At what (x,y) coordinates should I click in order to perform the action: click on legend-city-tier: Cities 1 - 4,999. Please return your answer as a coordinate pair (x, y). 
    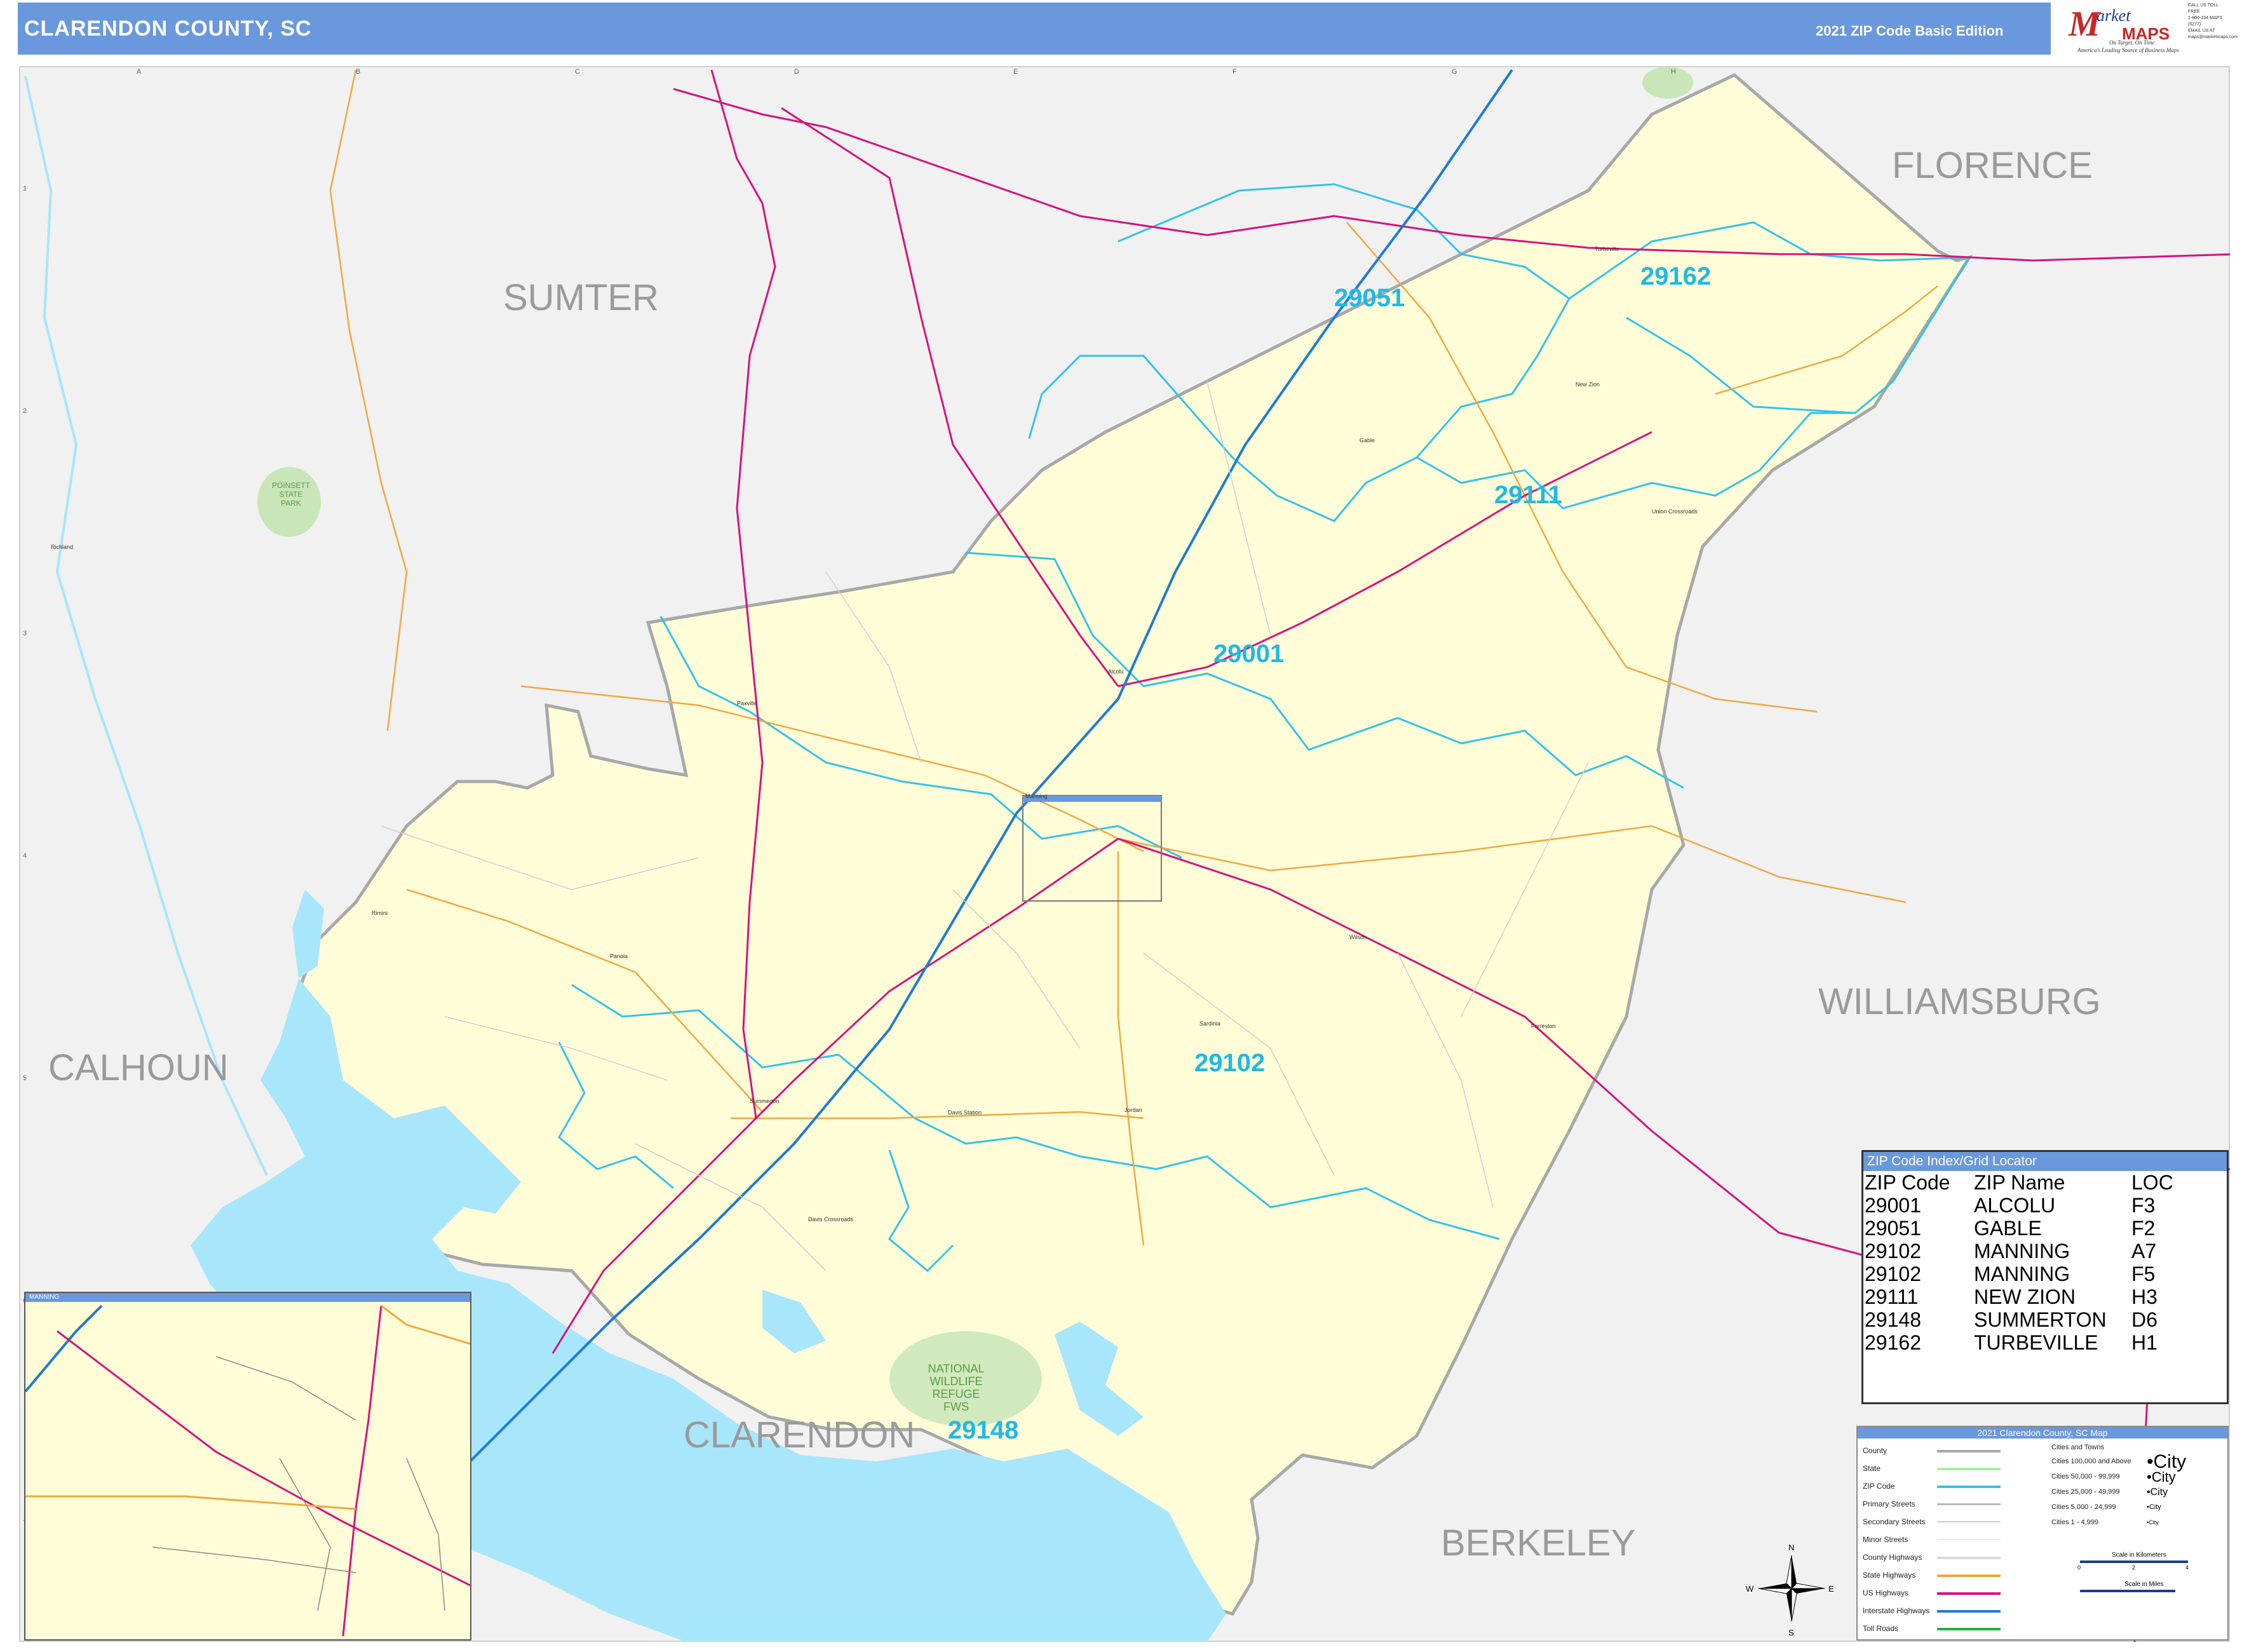
    Looking at the image, I should click on (2074, 1522).